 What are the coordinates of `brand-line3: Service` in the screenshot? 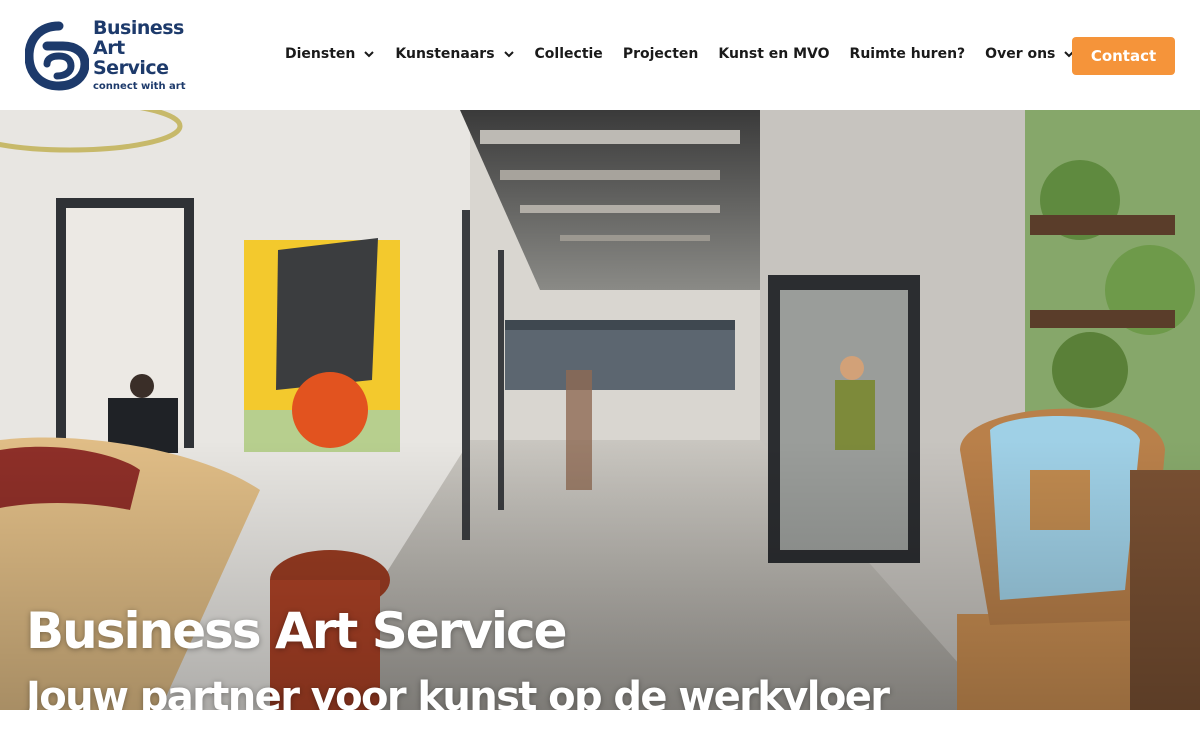 It's located at (131, 68).